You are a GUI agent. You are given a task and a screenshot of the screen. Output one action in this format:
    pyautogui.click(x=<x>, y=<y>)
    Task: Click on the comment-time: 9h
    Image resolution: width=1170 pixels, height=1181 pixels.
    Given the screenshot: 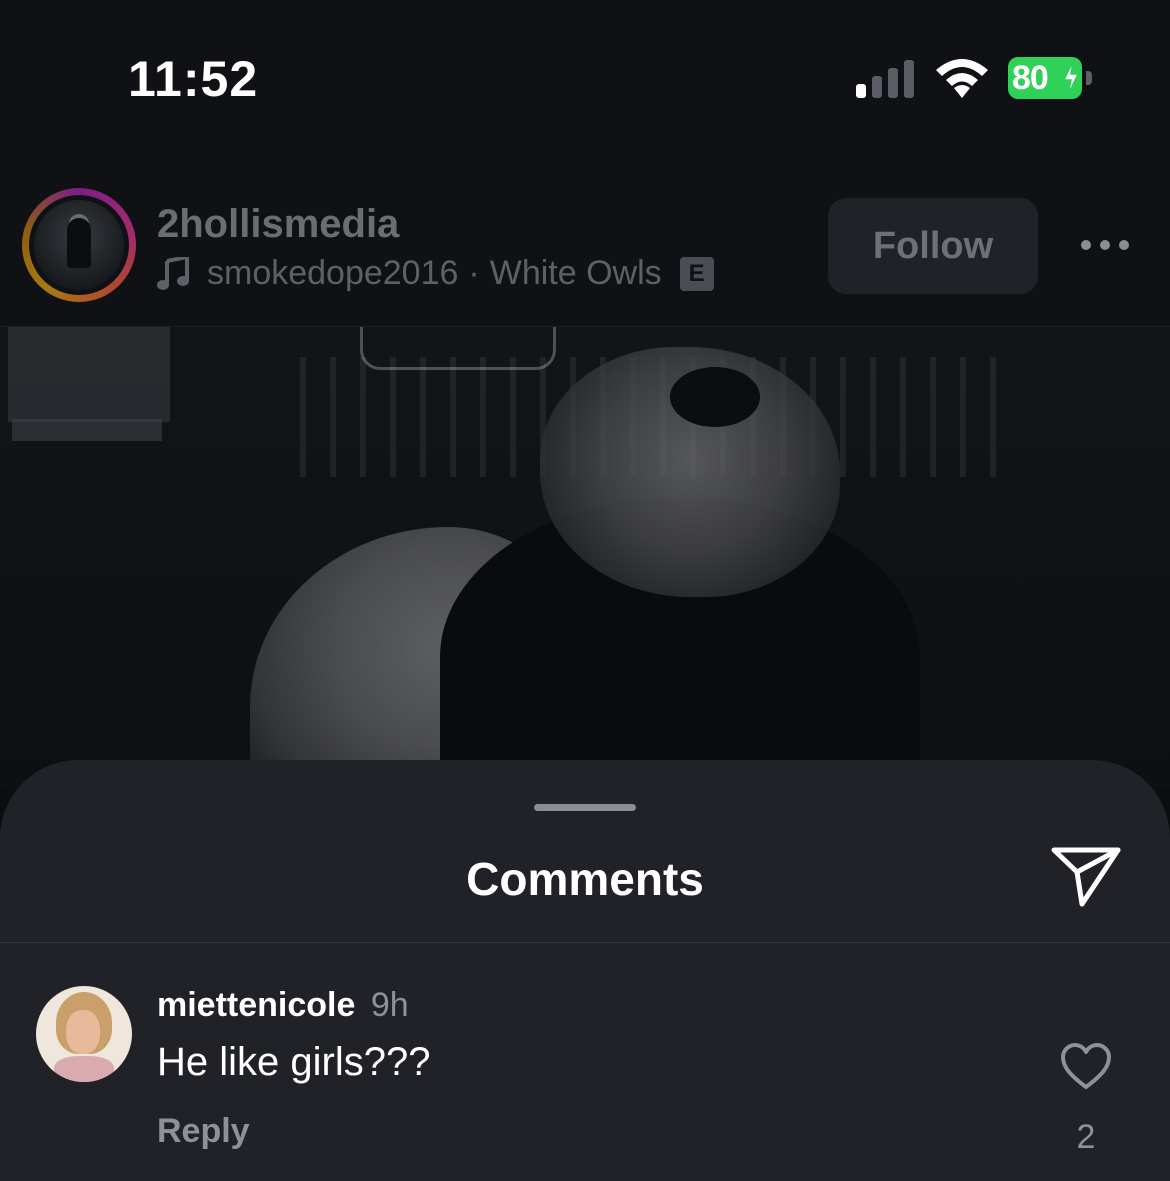 What is the action you would take?
    pyautogui.click(x=389, y=1005)
    